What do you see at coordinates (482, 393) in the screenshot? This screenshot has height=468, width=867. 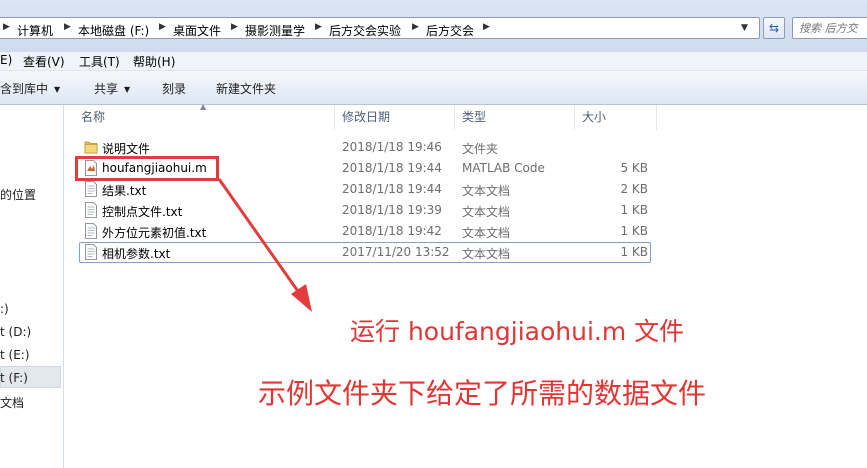 I see `annotation-data-files: 示例文件夹下给定了所需的数据文件` at bounding box center [482, 393].